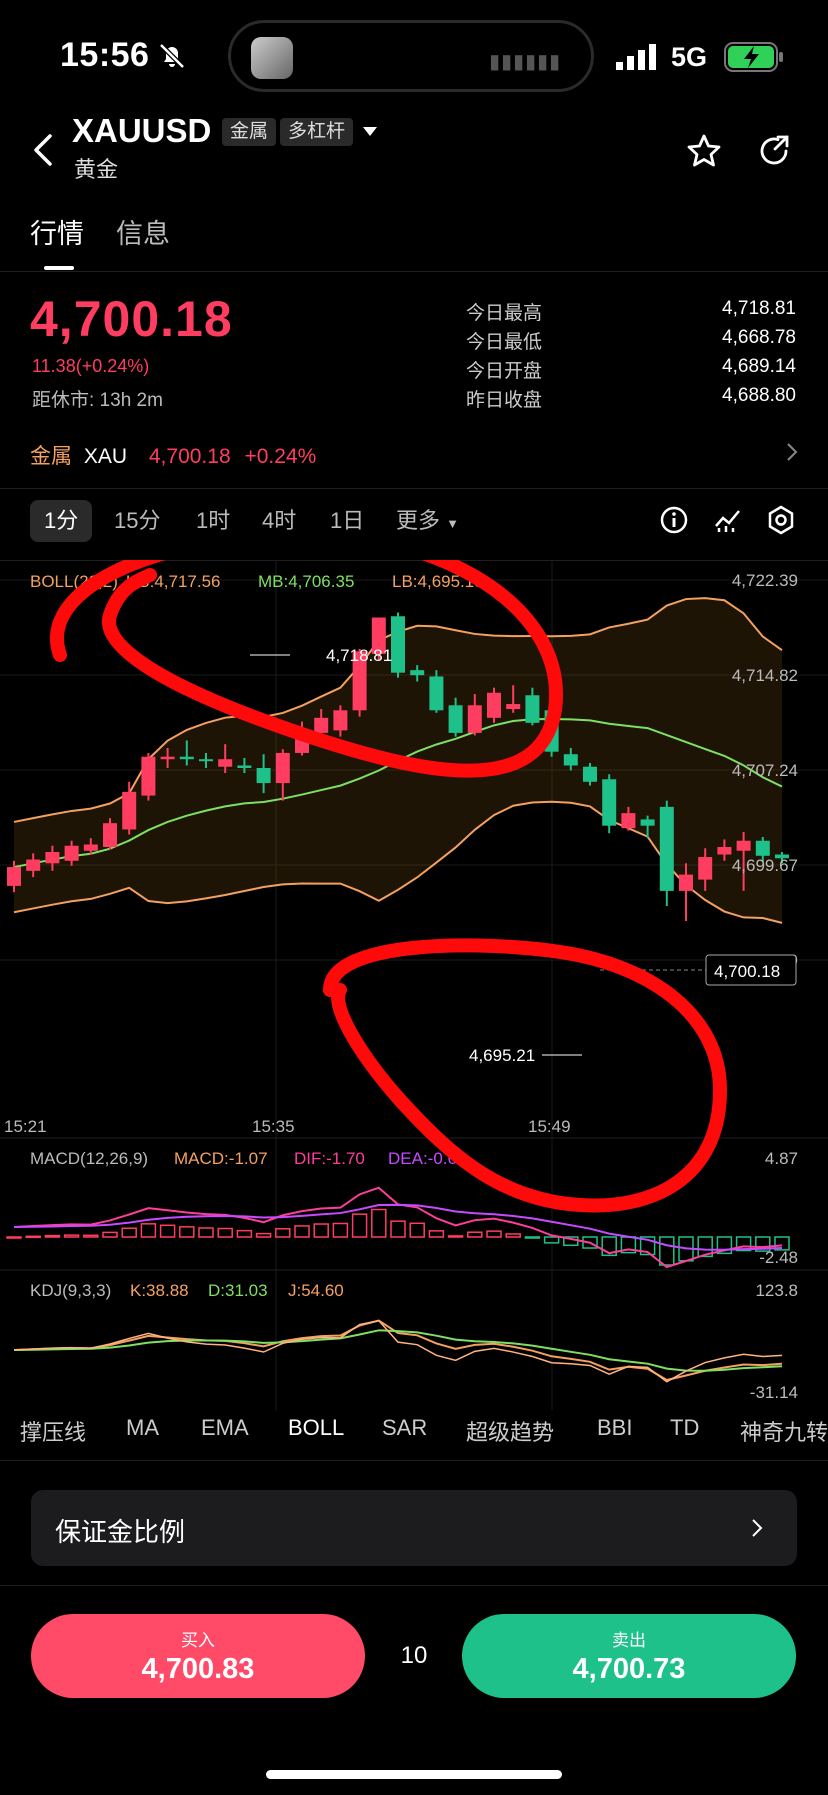 The height and width of the screenshot is (1795, 828). Describe the element at coordinates (689, 57) in the screenshot. I see `network-label: 5G` at that location.